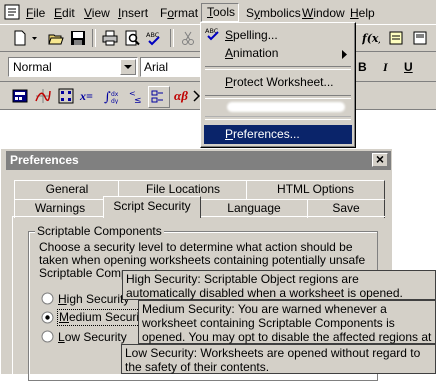 This screenshot has height=381, width=436. I want to click on resource-center-icon, so click(420, 38).